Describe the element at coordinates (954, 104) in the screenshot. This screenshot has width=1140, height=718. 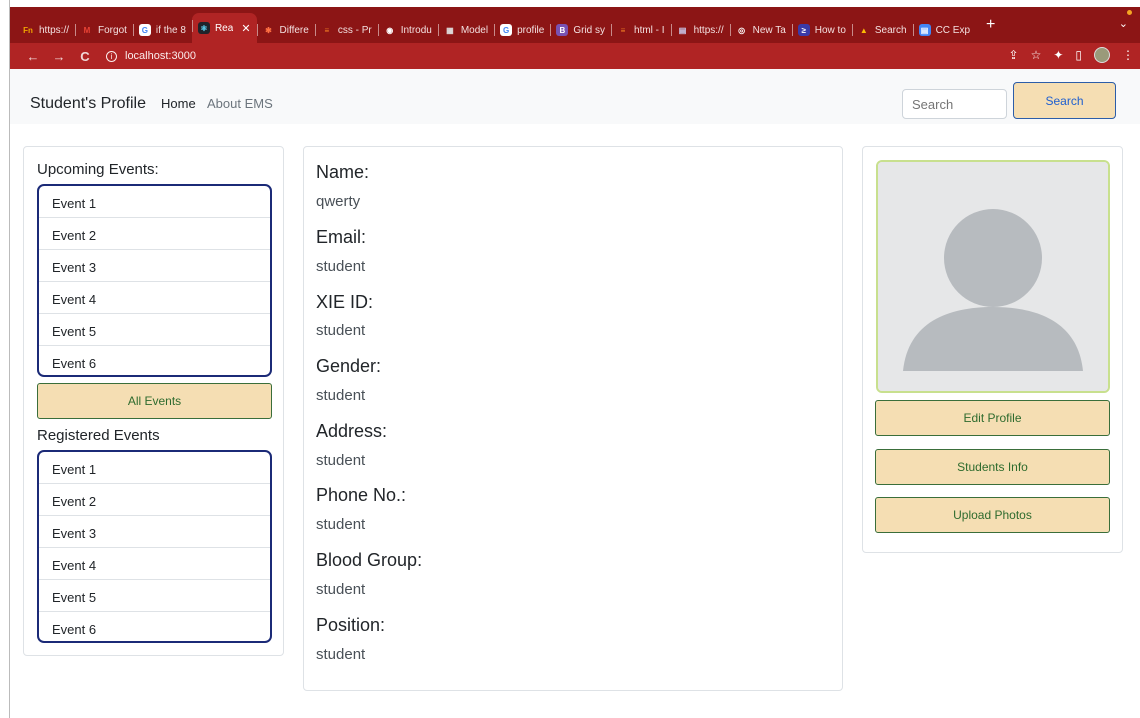
I see `search-input` at that location.